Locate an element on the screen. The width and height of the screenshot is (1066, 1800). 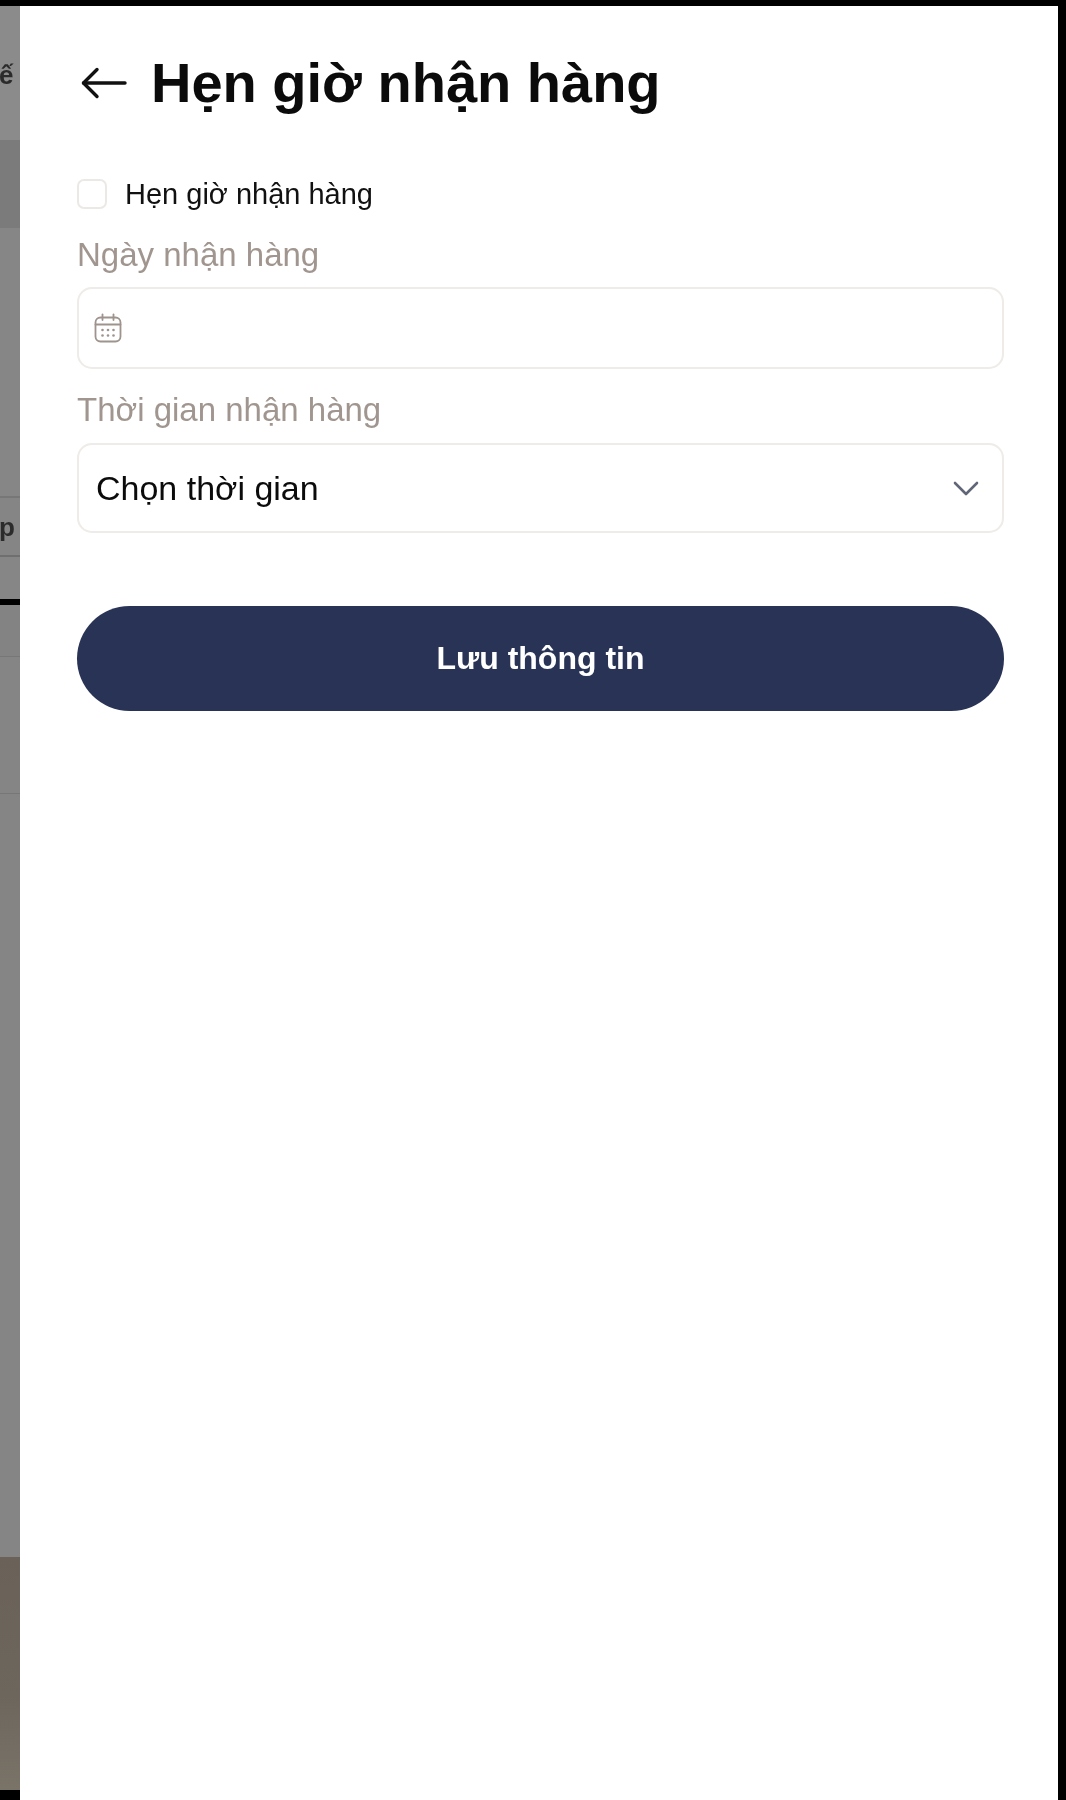
text-fragment: ế is located at coordinates (7, 75).